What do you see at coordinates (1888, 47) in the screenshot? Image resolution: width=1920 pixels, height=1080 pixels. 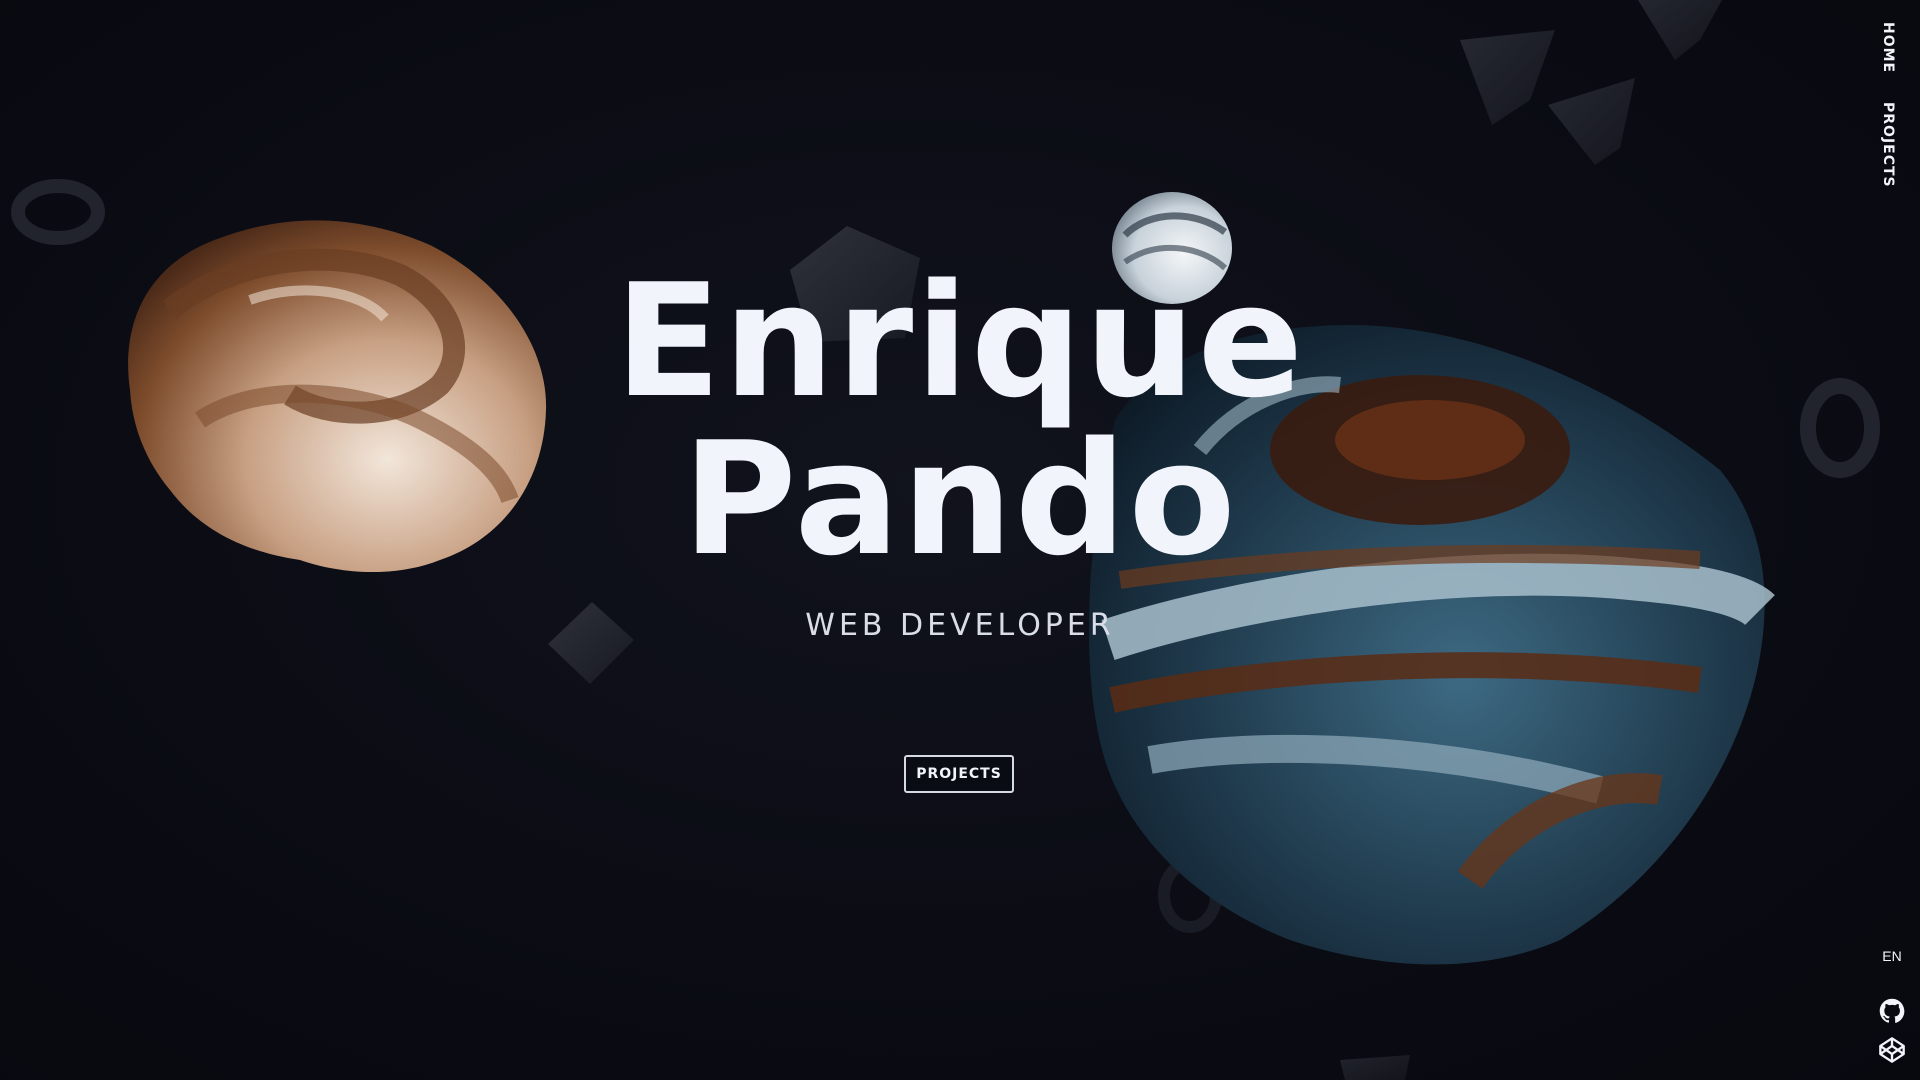 I see `nav-item-home: HOME` at bounding box center [1888, 47].